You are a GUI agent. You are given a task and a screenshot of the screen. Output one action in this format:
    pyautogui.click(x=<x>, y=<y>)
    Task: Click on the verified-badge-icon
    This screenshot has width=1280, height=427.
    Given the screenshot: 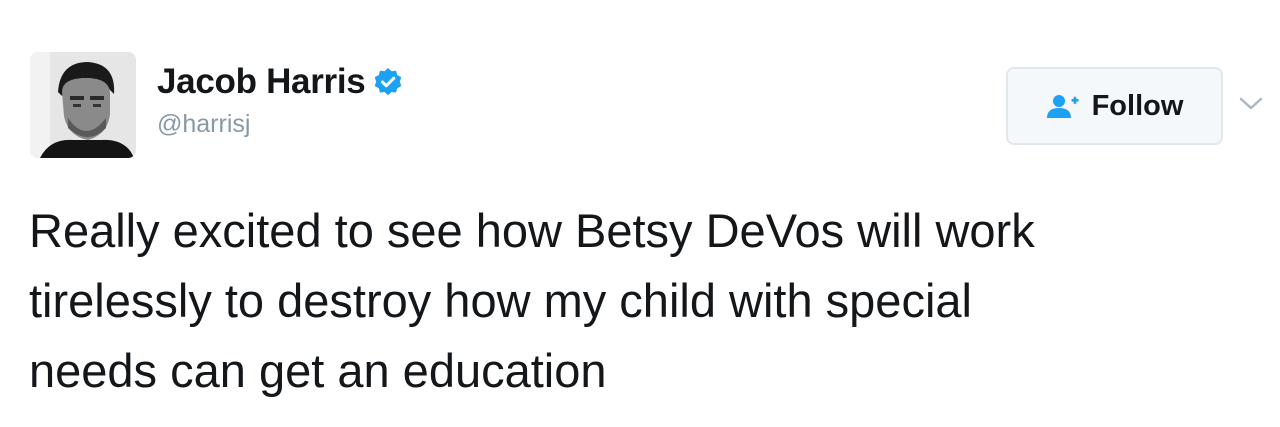 What is the action you would take?
    pyautogui.click(x=388, y=82)
    